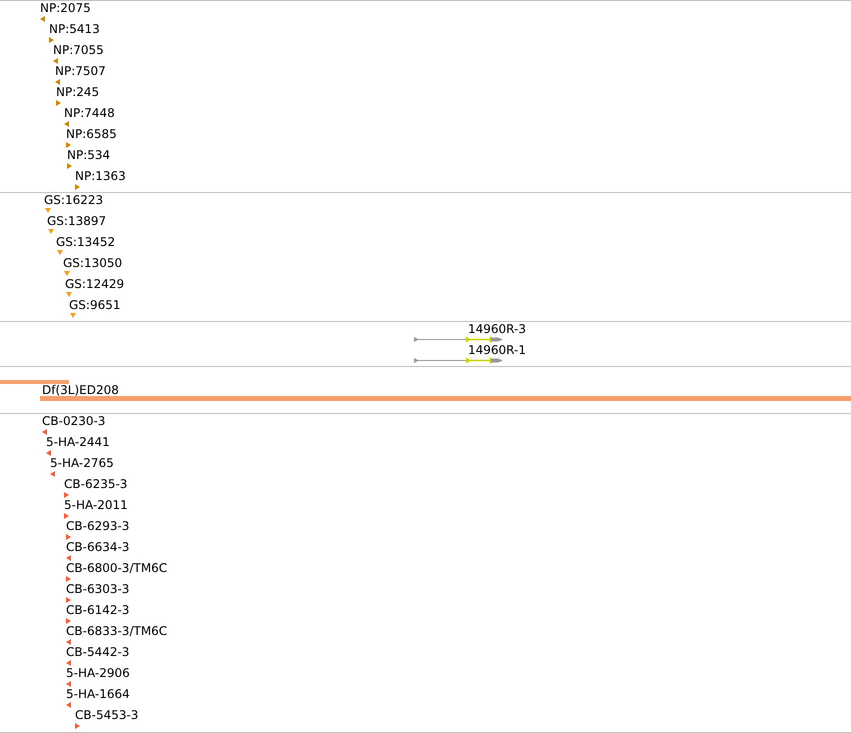  Describe the element at coordinates (497, 329) in the screenshot. I see `transcript-label: 14960R-3` at that location.